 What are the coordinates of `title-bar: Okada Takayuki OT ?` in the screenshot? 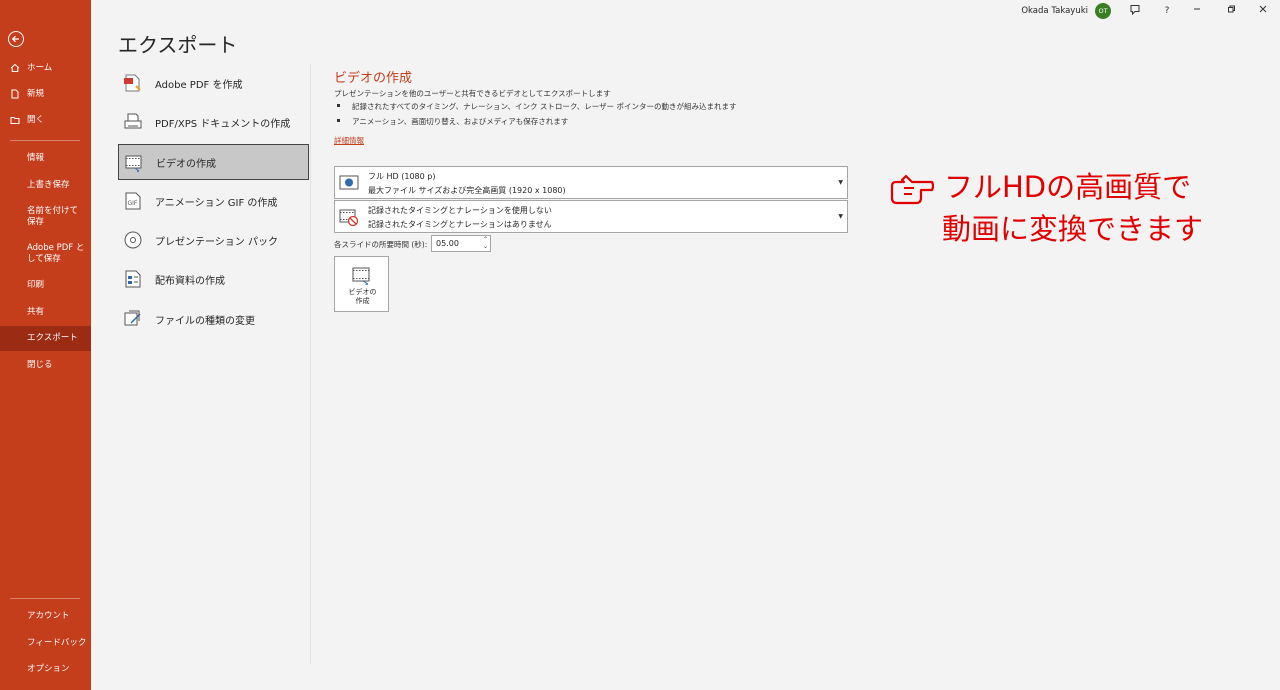 It's located at (685, 11).